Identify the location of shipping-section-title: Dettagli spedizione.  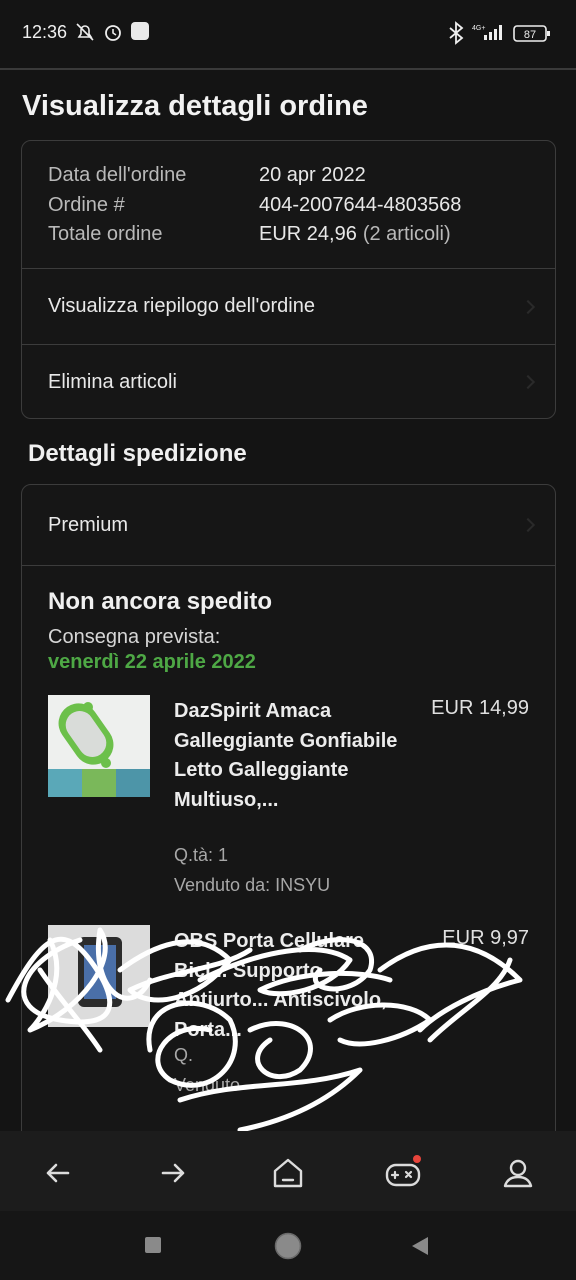
(137, 453).